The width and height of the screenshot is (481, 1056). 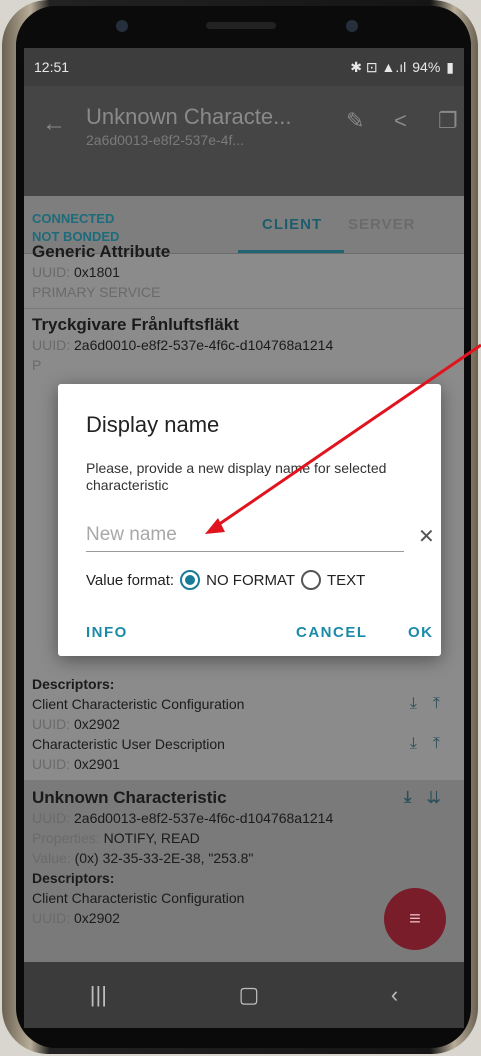 I want to click on signal-icon: ✱ ⊡ ▲.ıl, so click(x=378, y=66).